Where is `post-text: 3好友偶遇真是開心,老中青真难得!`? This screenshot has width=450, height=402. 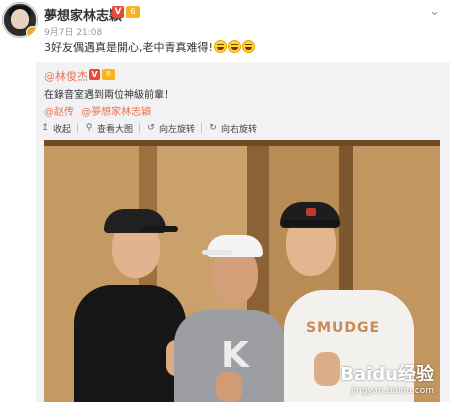
post-text: 3好友偶遇真是開心,老中青真难得! is located at coordinates (128, 47).